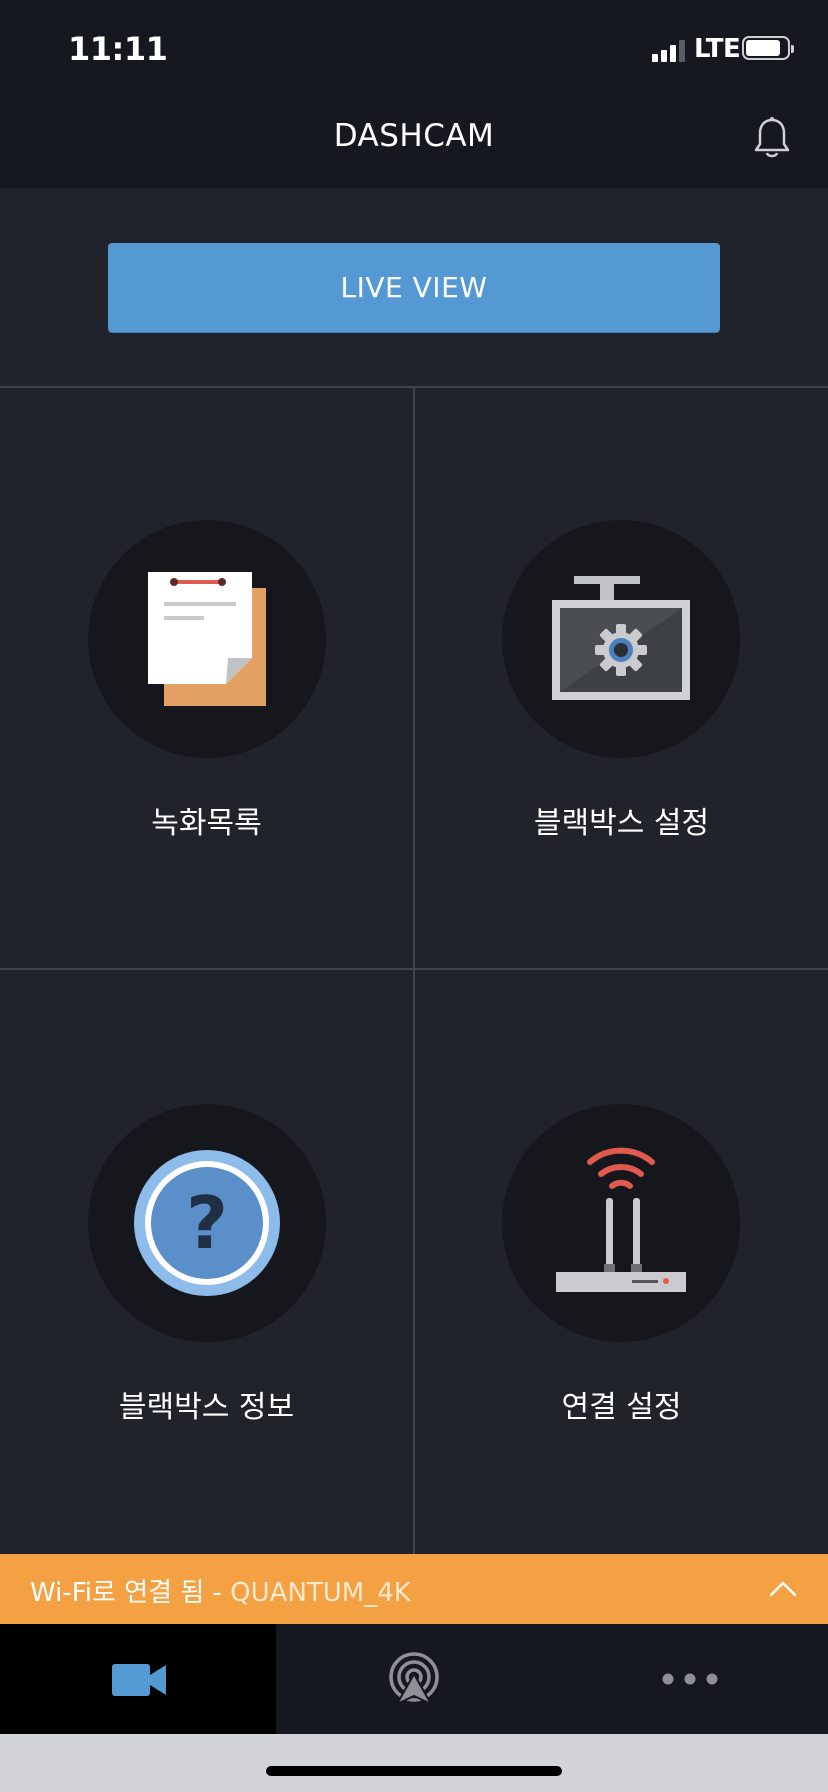 This screenshot has height=1792, width=828. I want to click on icon-circle: ?, so click(207, 1223).